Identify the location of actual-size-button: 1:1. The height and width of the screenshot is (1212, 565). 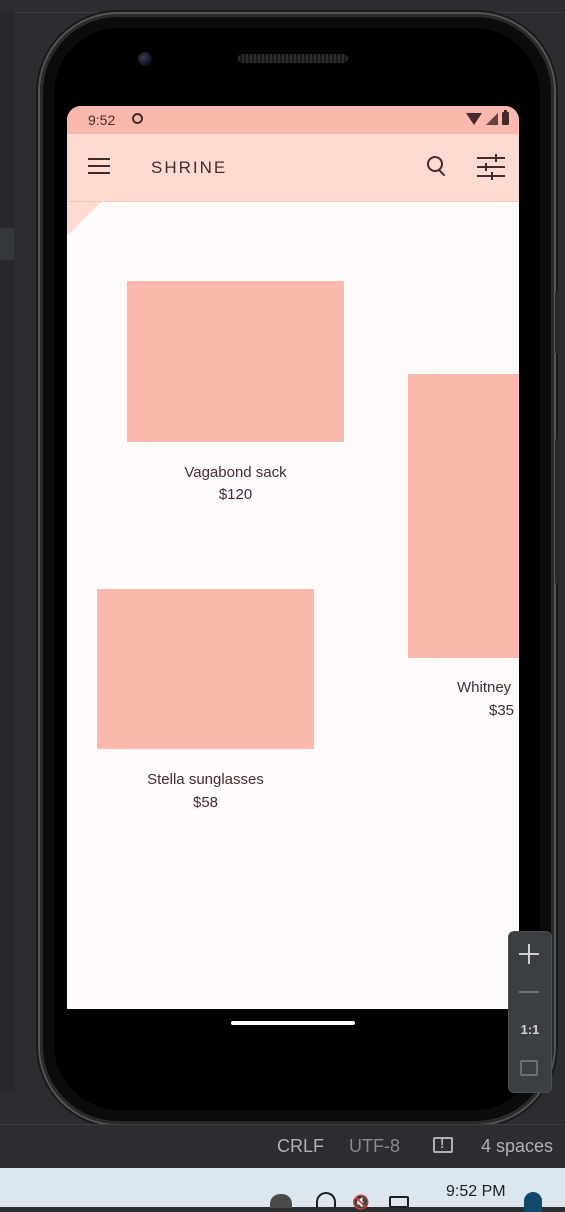
(530, 1029).